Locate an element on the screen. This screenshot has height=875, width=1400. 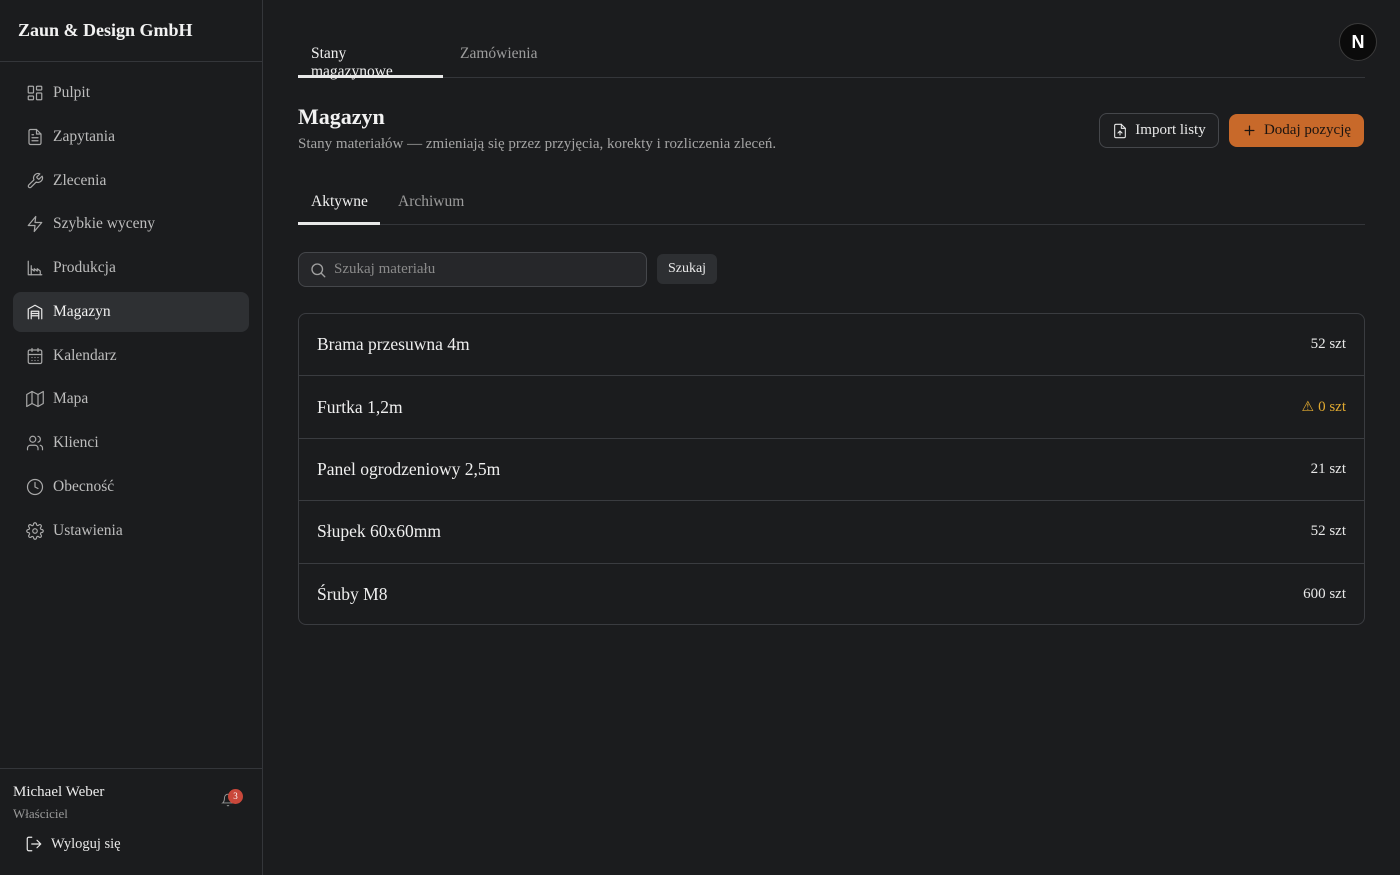
item-quantity-warning: ⚠ 0 szt is located at coordinates (1324, 407).